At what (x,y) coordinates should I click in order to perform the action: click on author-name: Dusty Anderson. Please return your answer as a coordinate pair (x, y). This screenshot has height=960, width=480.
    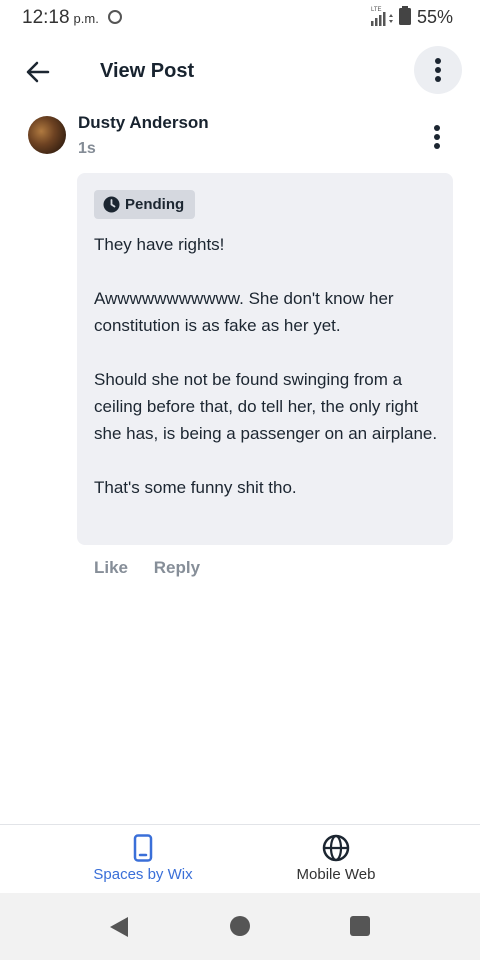
    Looking at the image, I should click on (143, 123).